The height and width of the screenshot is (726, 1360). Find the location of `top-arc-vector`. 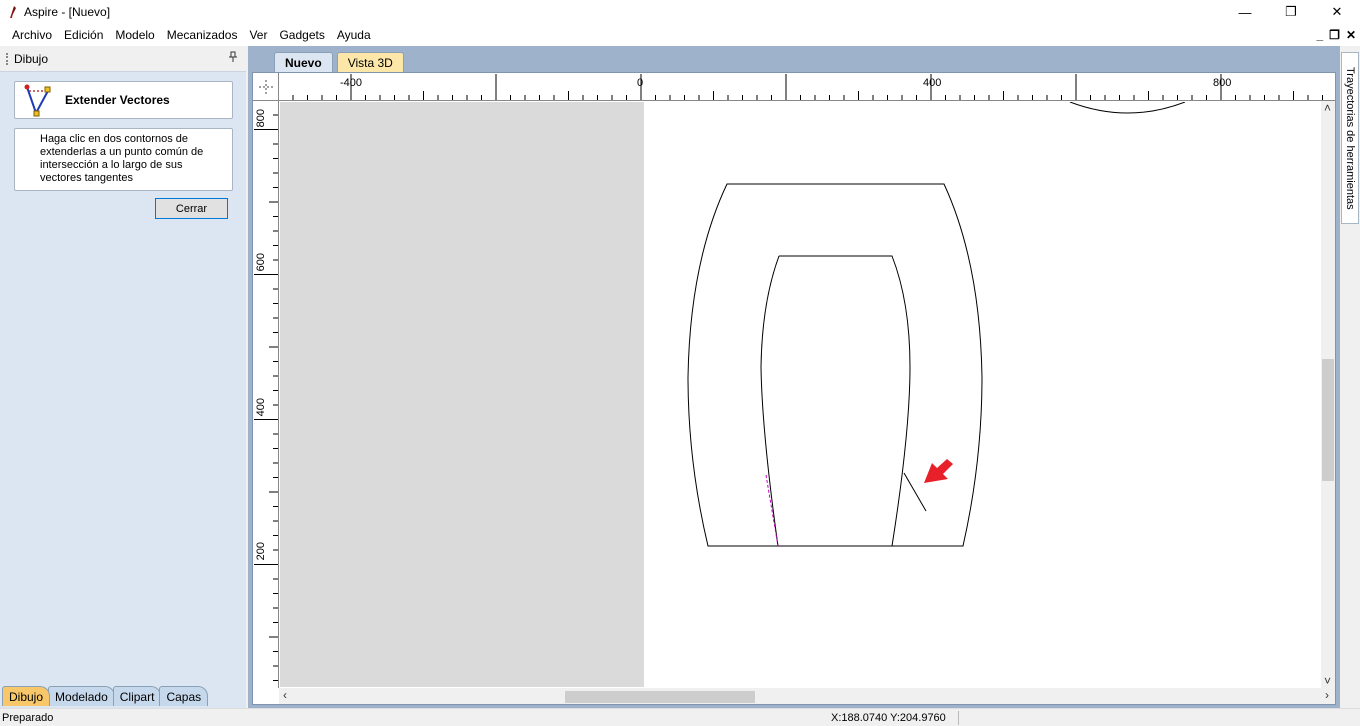

top-arc-vector is located at coordinates (1127, 108).